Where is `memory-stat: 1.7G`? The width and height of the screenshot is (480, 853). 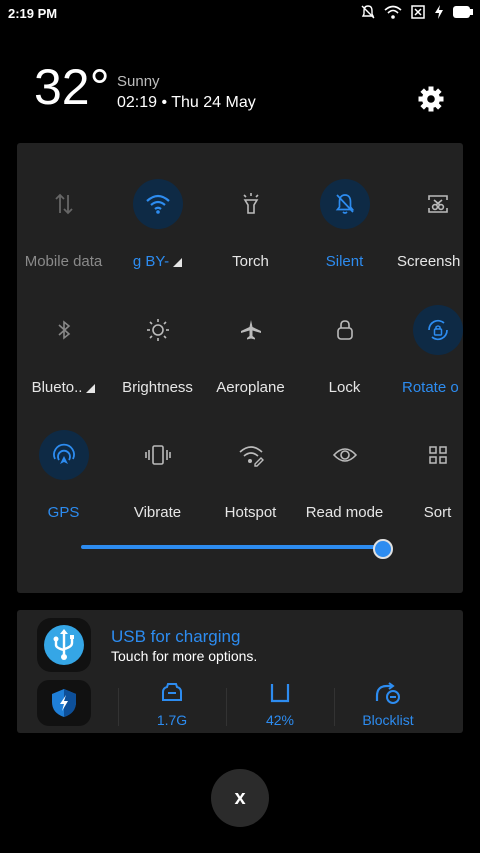
memory-stat: 1.7G is located at coordinates (172, 705).